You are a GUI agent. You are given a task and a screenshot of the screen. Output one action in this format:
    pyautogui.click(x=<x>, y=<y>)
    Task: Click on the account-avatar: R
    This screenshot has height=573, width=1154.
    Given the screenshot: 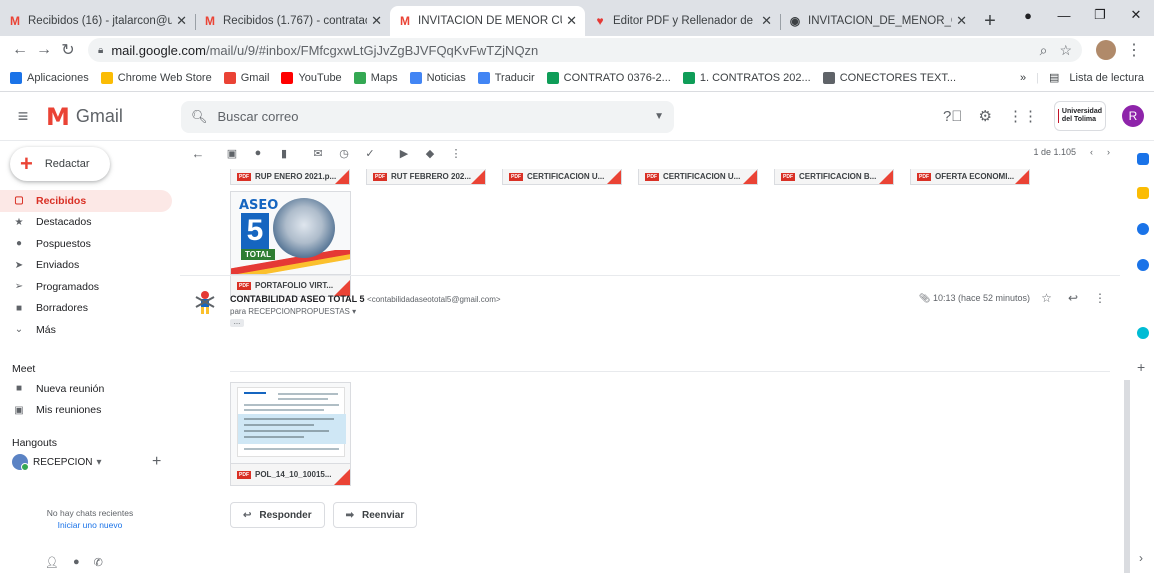 What is the action you would take?
    pyautogui.click(x=1133, y=116)
    